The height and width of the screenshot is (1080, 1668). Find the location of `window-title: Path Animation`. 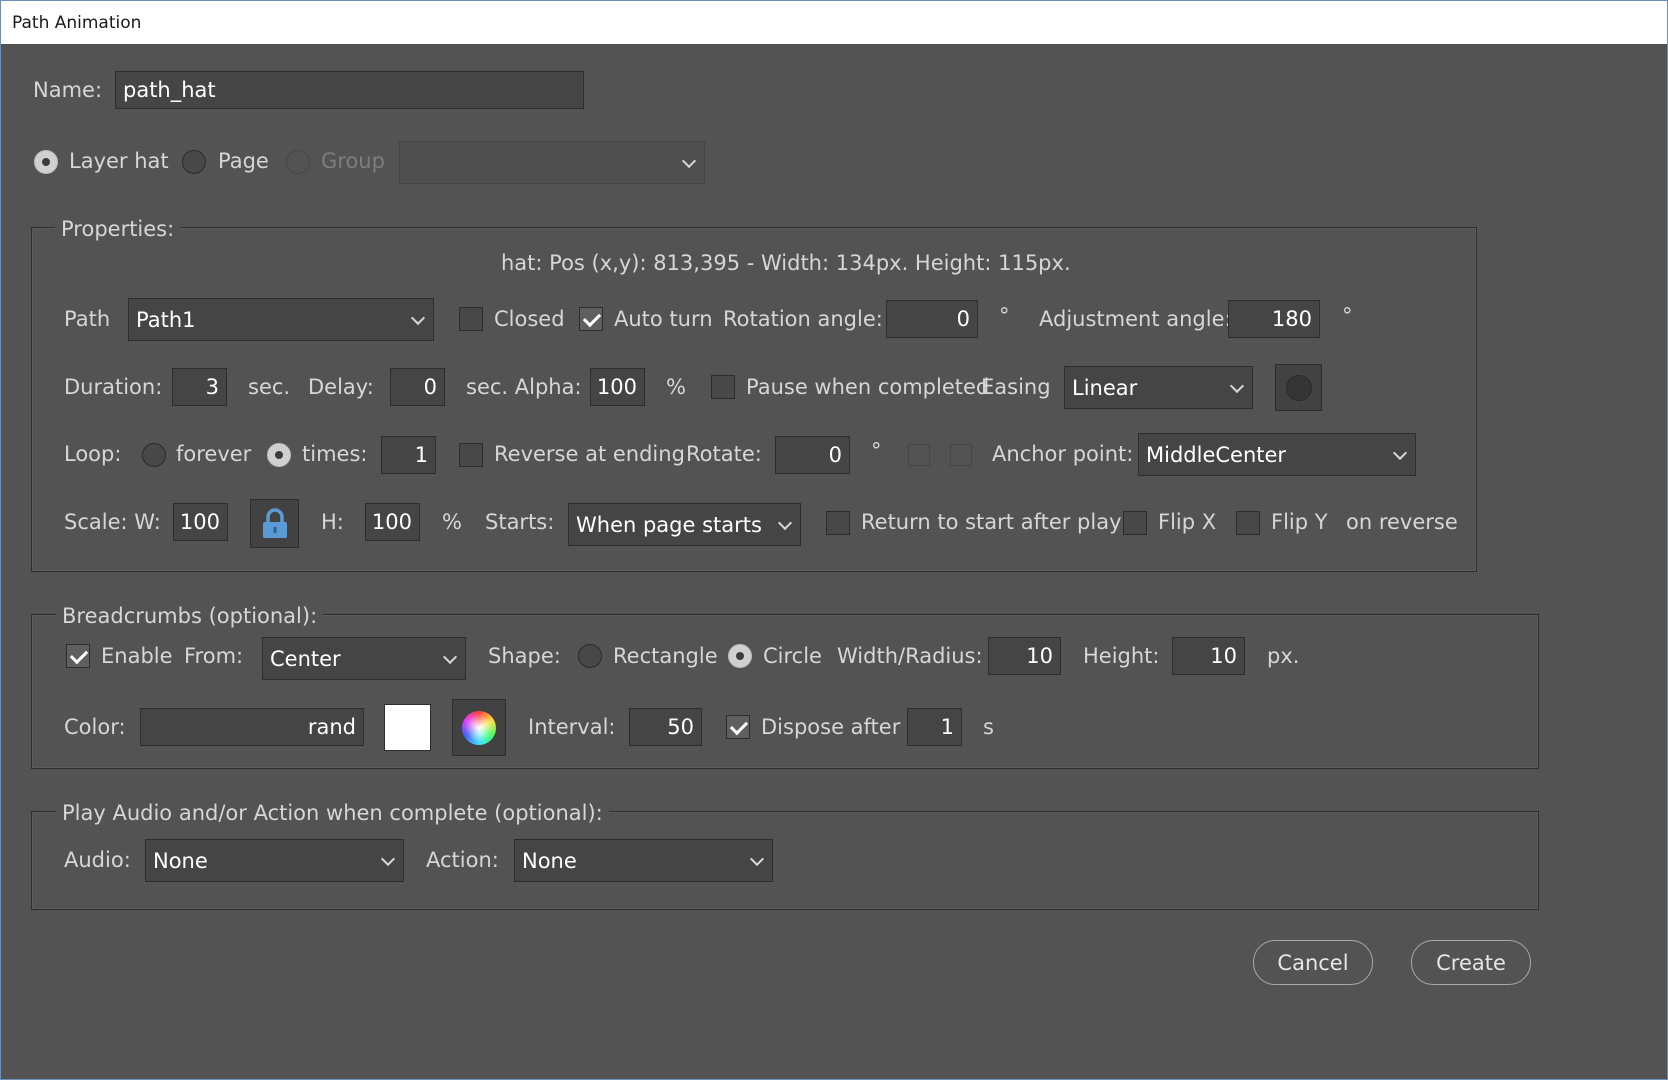

window-title: Path Animation is located at coordinates (77, 23).